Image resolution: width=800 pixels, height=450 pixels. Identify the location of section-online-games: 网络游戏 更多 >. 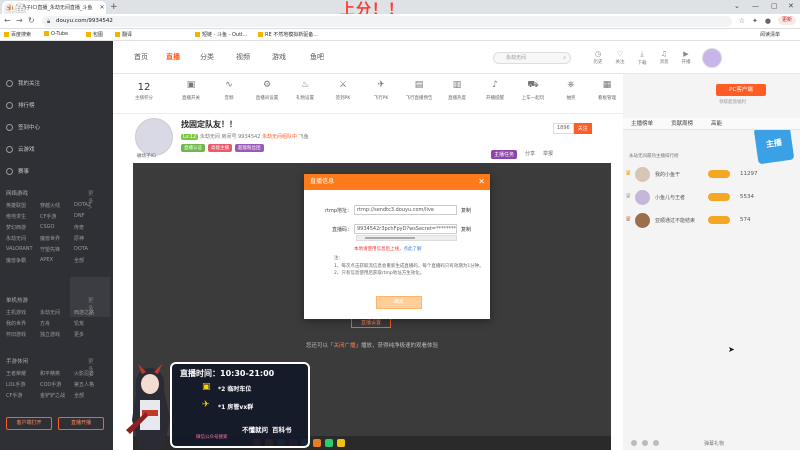
(50, 201).